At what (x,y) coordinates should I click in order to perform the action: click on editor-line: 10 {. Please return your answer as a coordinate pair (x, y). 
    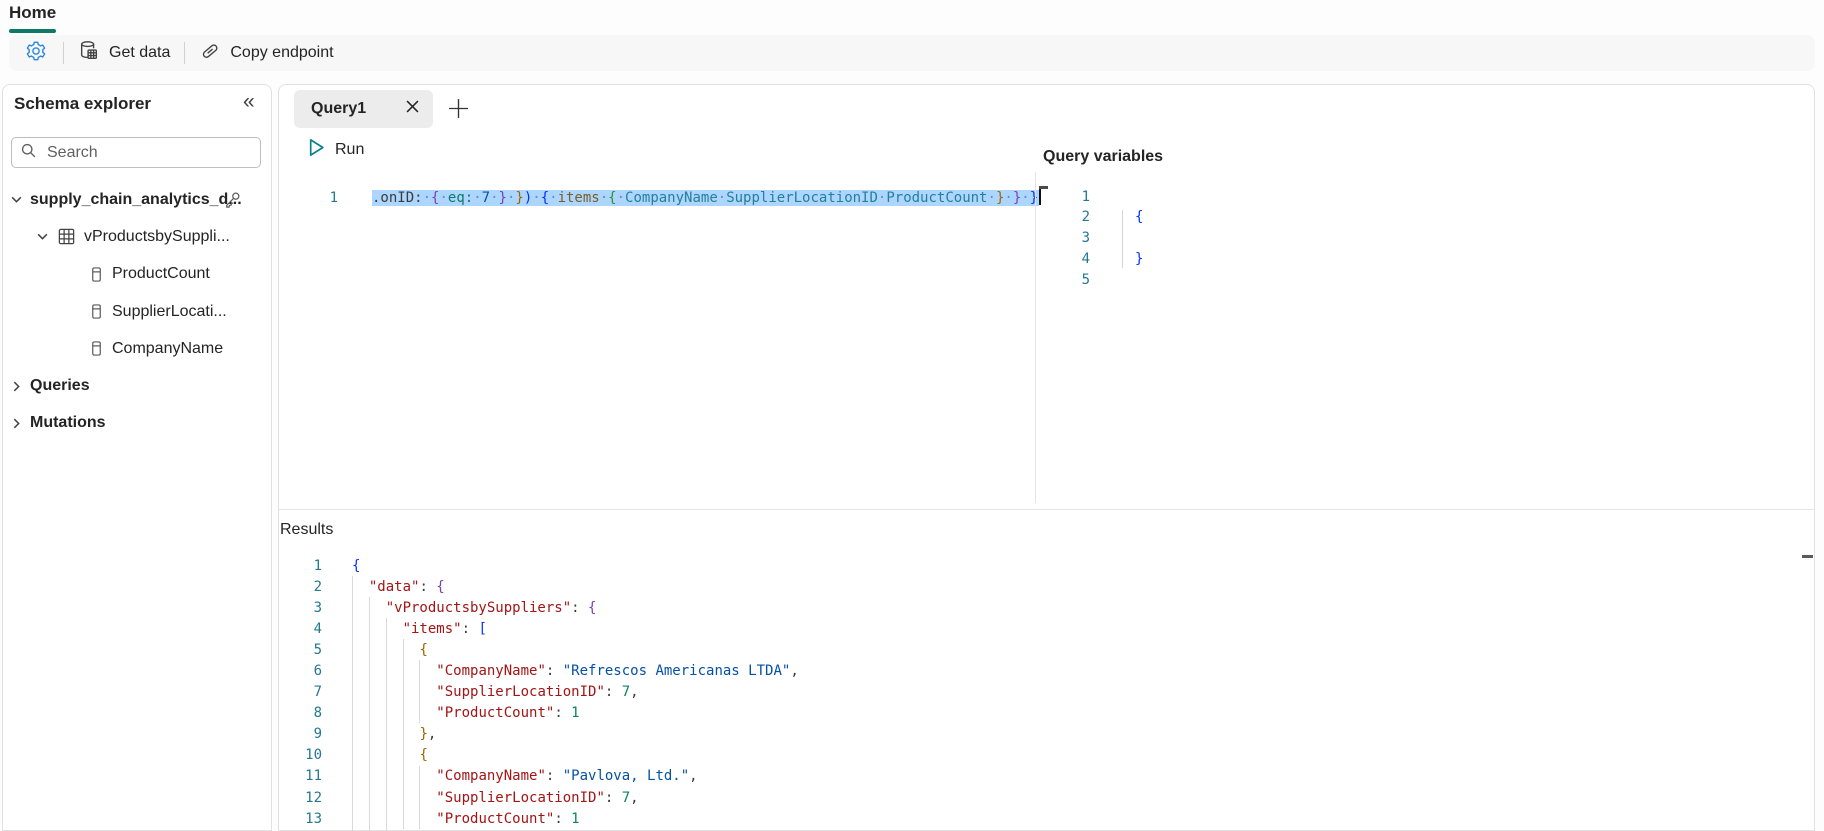
    Looking at the image, I should click on (540, 754).